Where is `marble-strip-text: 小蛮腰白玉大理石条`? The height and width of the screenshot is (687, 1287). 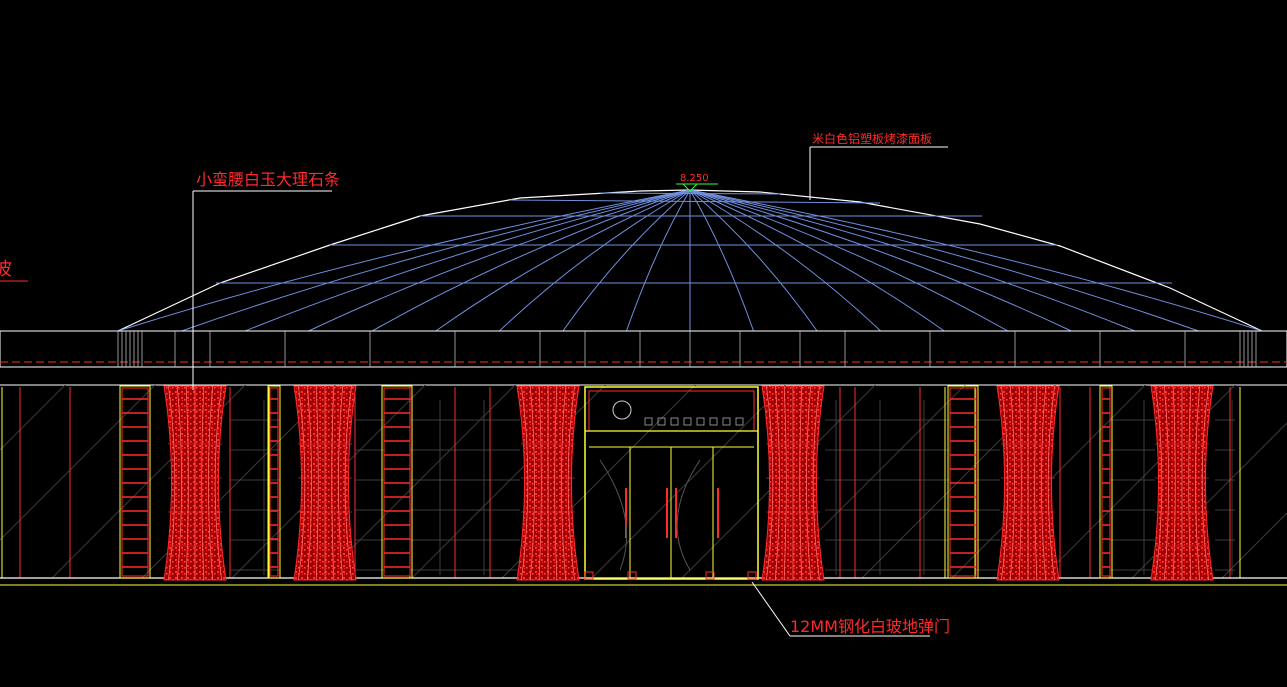
marble-strip-text: 小蛮腰白玉大理石条 is located at coordinates (268, 179).